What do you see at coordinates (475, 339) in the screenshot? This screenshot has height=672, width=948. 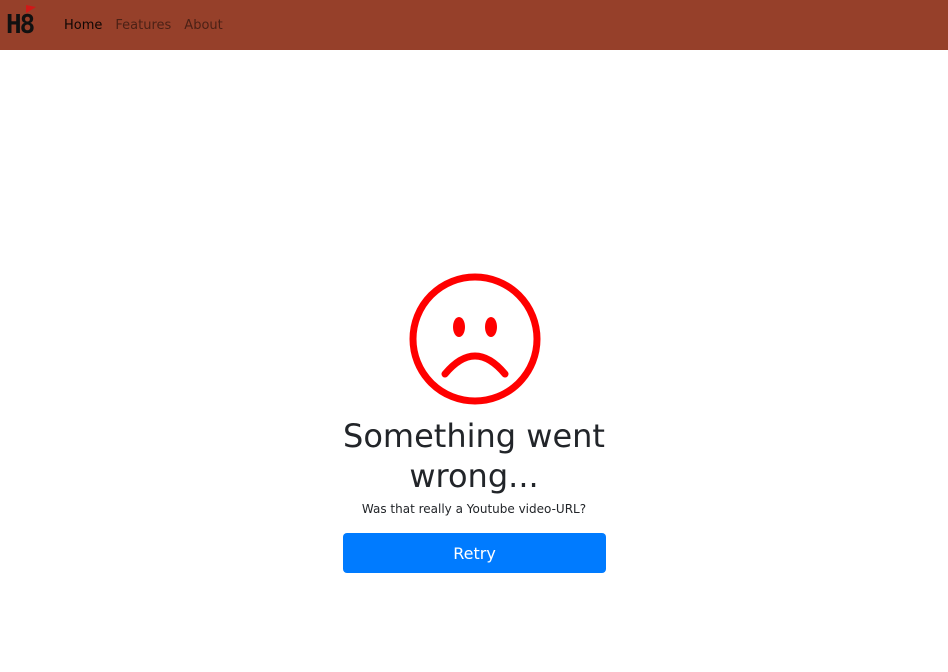 I see `sad-face-icon` at bounding box center [475, 339].